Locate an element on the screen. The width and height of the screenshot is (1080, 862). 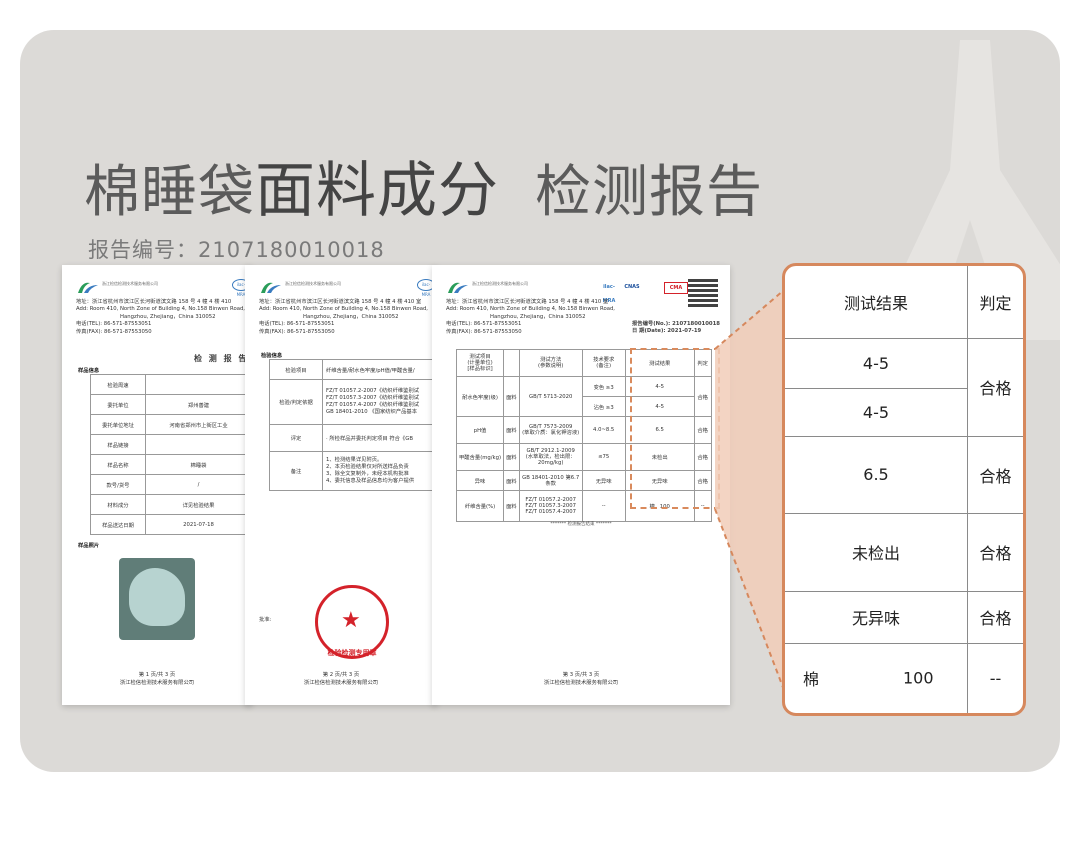
ilac-badge: ilac-MRA is located at coordinates (609, 294).